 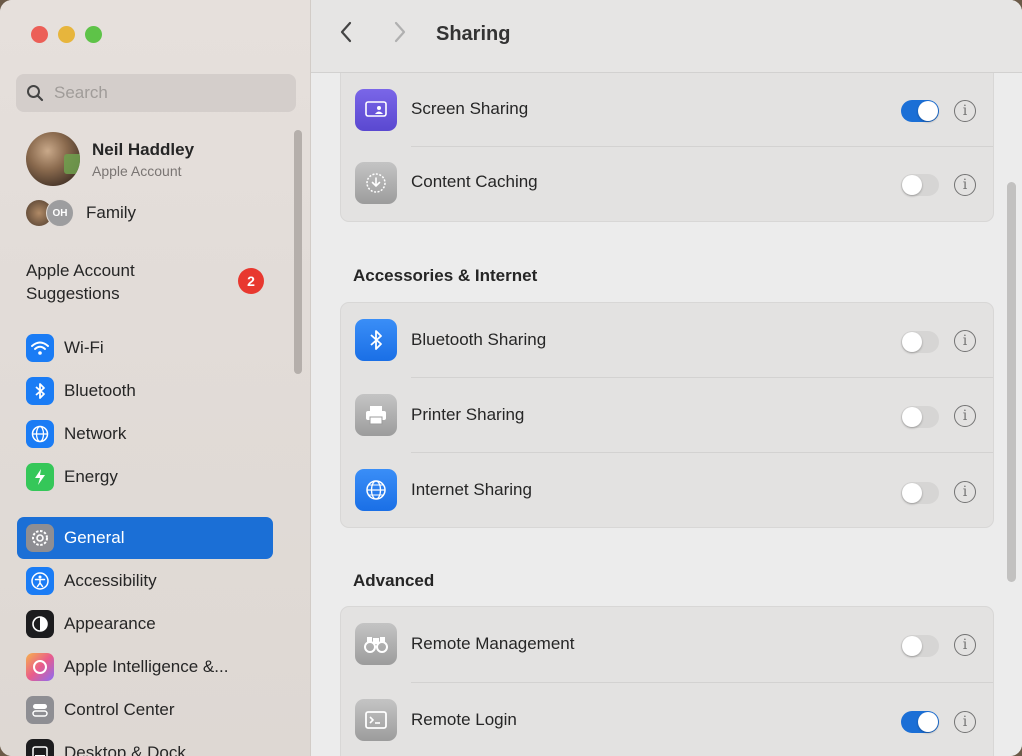 What do you see at coordinates (474, 181) in the screenshot?
I see `row-label: Content Caching` at bounding box center [474, 181].